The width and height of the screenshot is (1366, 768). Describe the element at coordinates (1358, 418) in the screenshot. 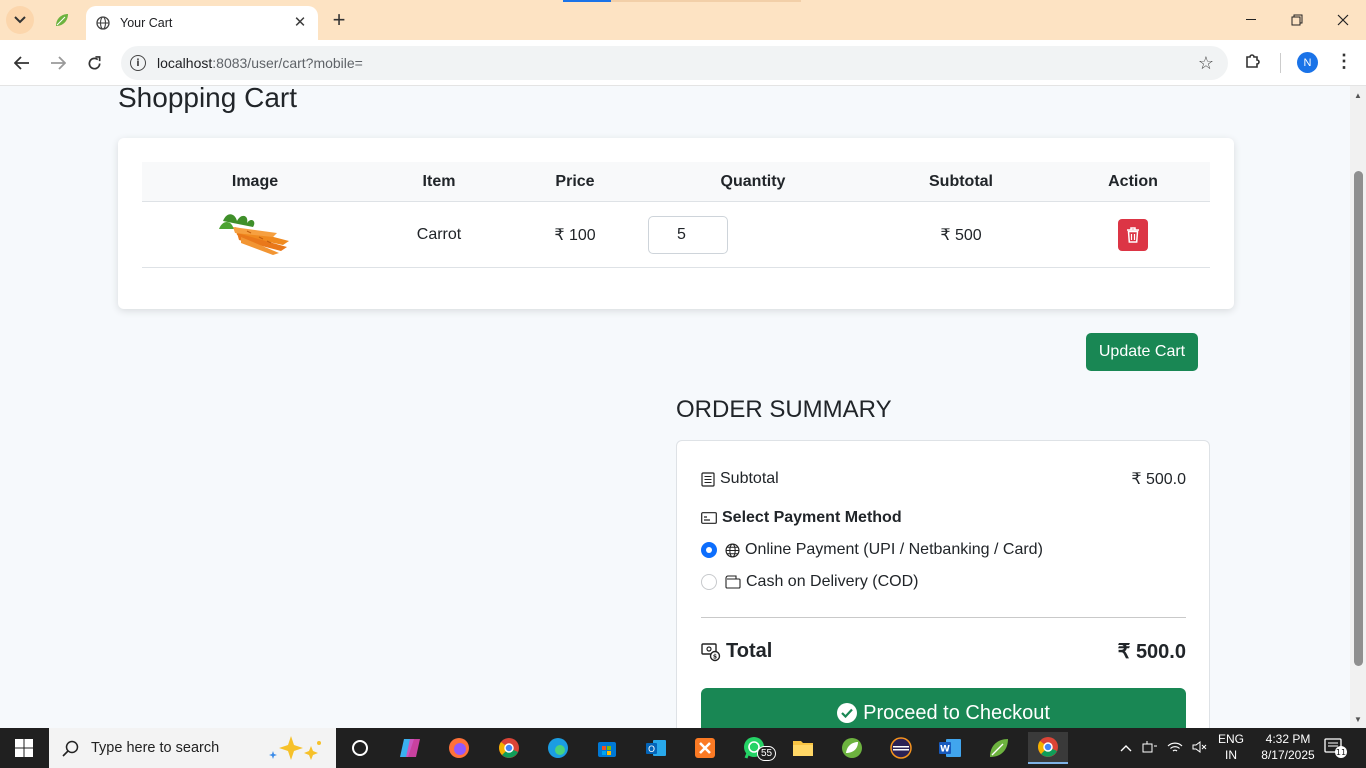

I see `scrollbar-thumb` at that location.